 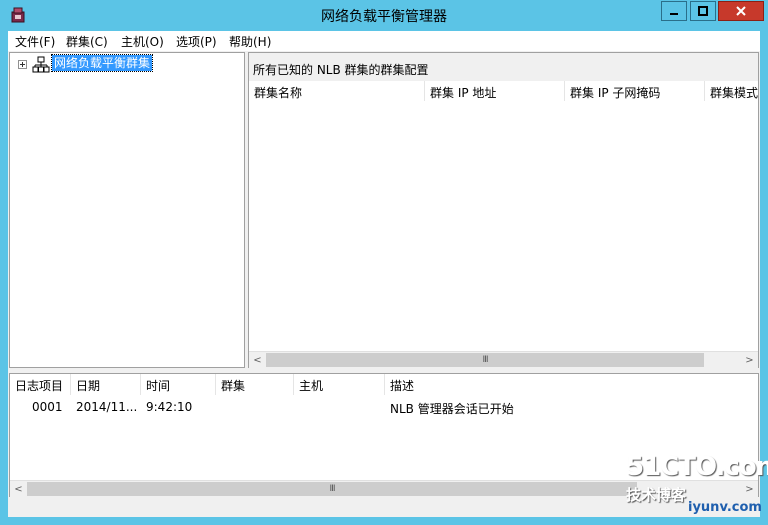 What do you see at coordinates (87, 41) in the screenshot?
I see `menu-cluster: 群集(C)` at bounding box center [87, 41].